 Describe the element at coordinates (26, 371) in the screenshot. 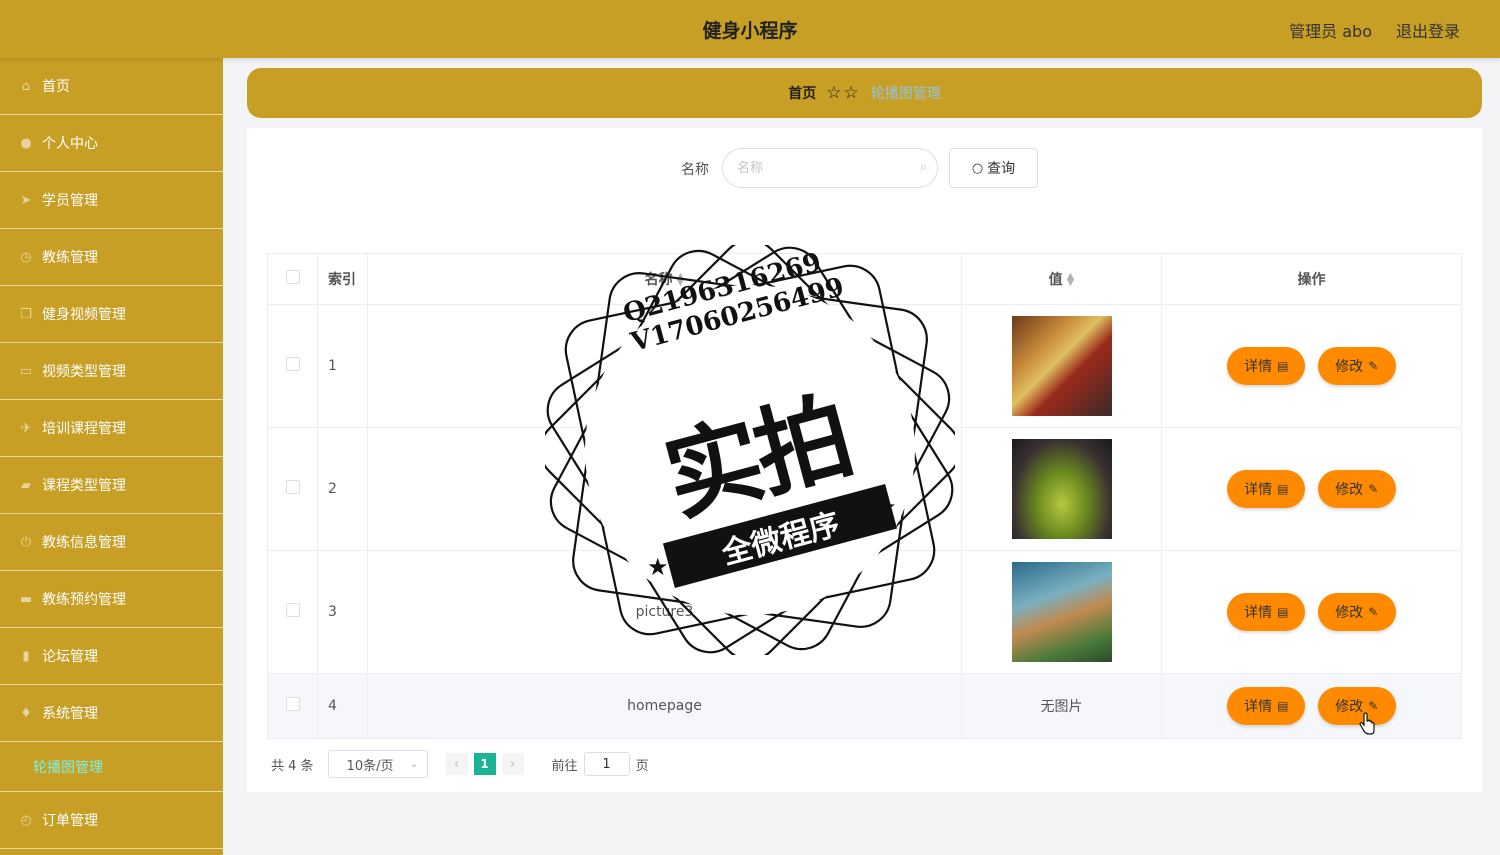

I see `message-icon: ▭` at that location.